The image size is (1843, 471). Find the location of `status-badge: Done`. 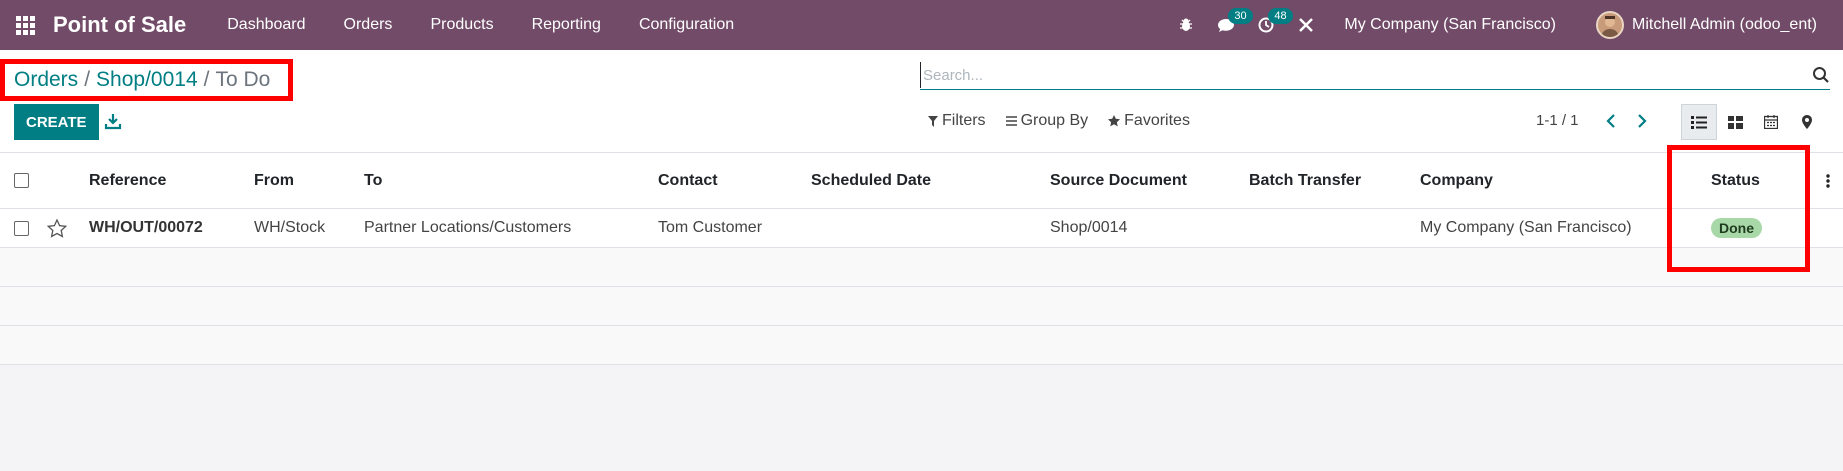

status-badge: Done is located at coordinates (1736, 228).